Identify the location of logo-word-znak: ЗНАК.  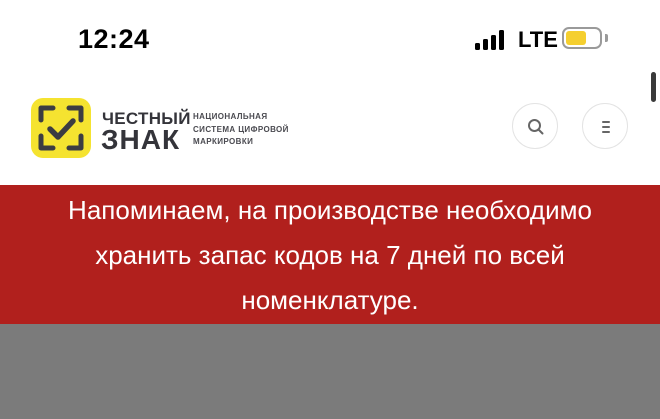
(140, 140).